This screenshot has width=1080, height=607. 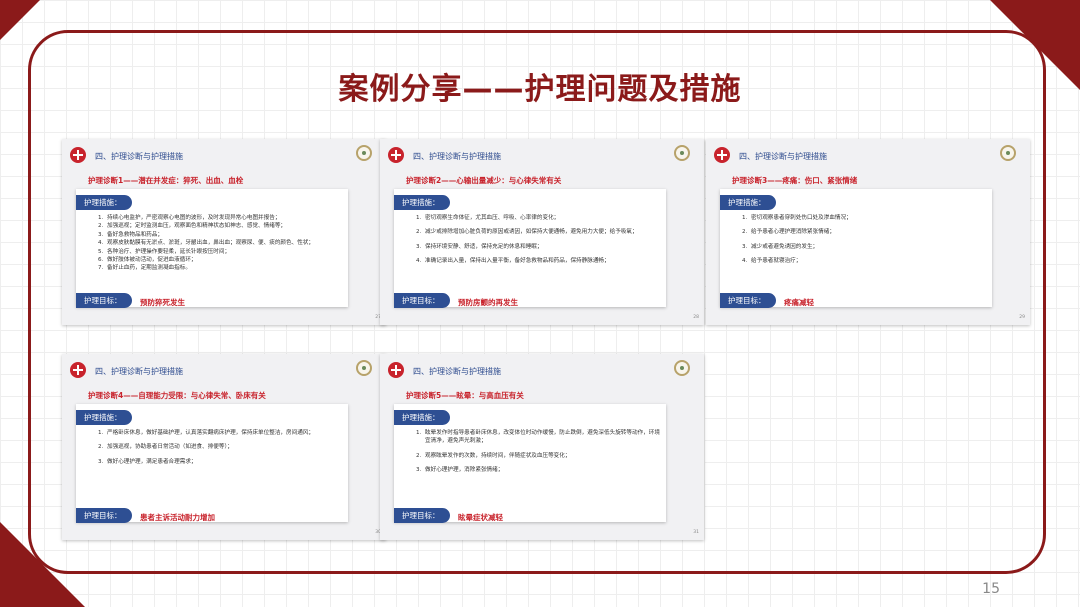 I want to click on list-item: 1. 严格卧床休息，做好基础护理，认真落实翻病床护理，保持床单位整洁，房间通风；, so click(x=206, y=433).